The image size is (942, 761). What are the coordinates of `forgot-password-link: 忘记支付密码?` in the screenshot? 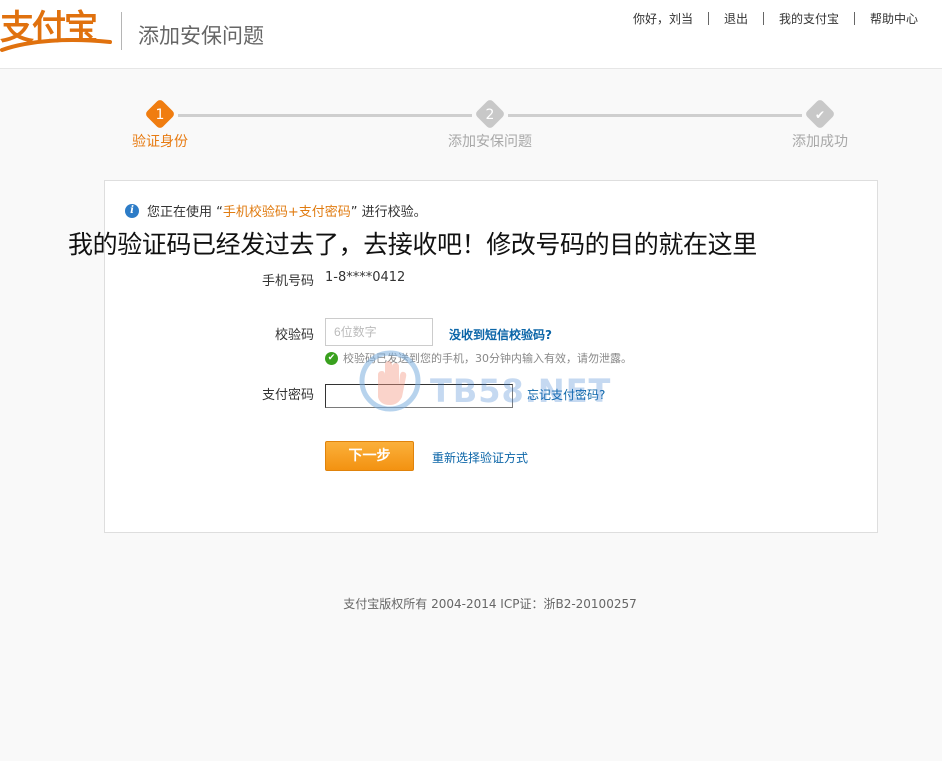 It's located at (566, 394).